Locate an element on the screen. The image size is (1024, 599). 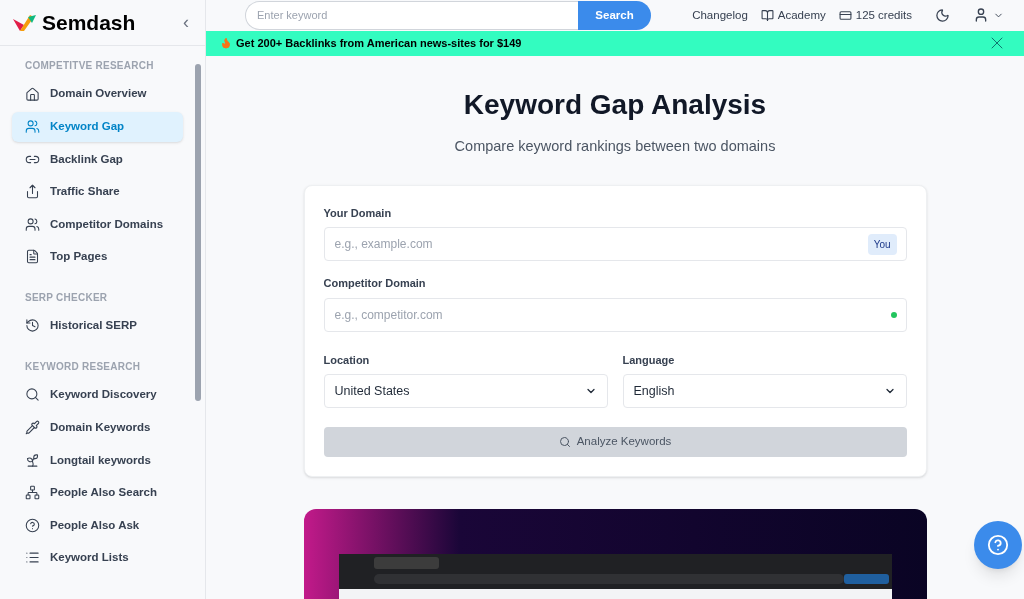
field-label: Competitor Domain is located at coordinates (375, 283).